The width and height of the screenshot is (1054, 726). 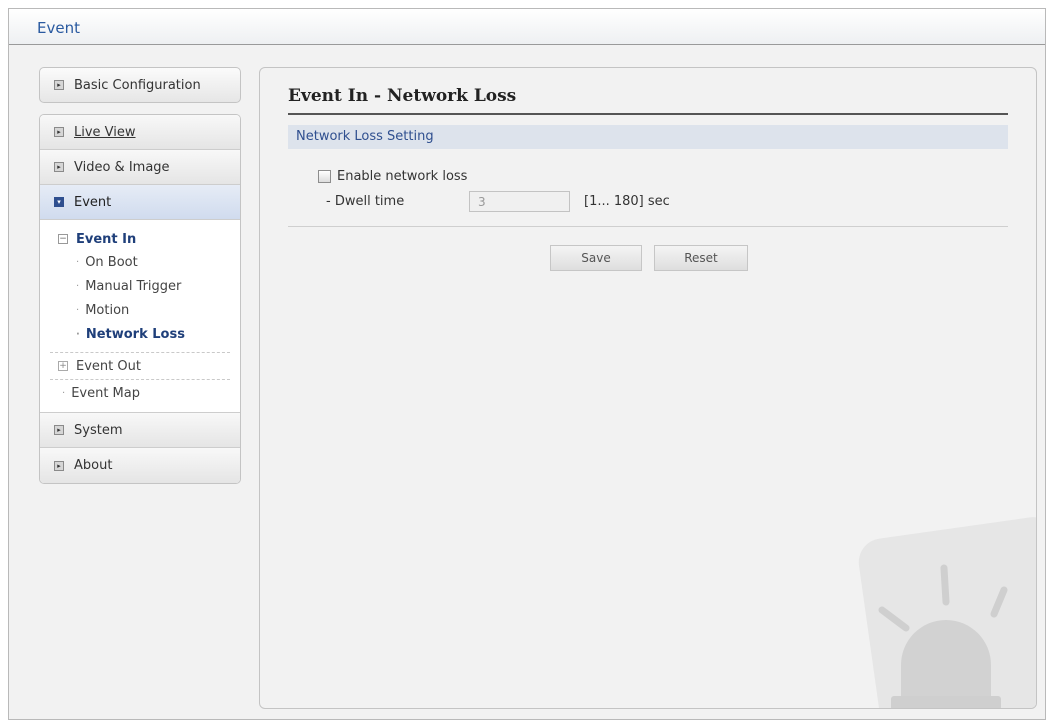 I want to click on title-divider, so click(x=648, y=114).